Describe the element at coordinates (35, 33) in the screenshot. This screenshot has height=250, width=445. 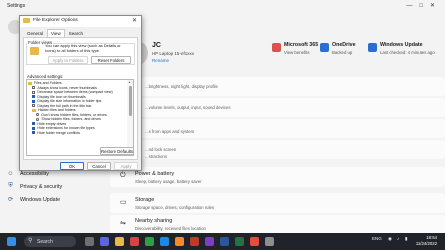
I see `tab-general: General` at that location.